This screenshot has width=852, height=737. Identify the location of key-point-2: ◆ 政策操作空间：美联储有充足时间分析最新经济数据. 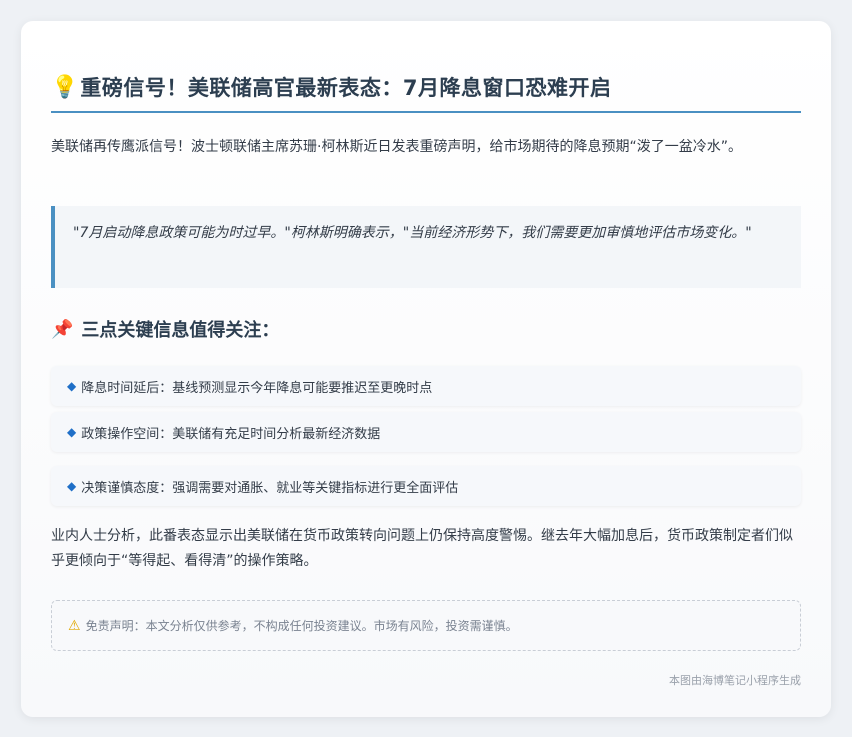
(426, 432).